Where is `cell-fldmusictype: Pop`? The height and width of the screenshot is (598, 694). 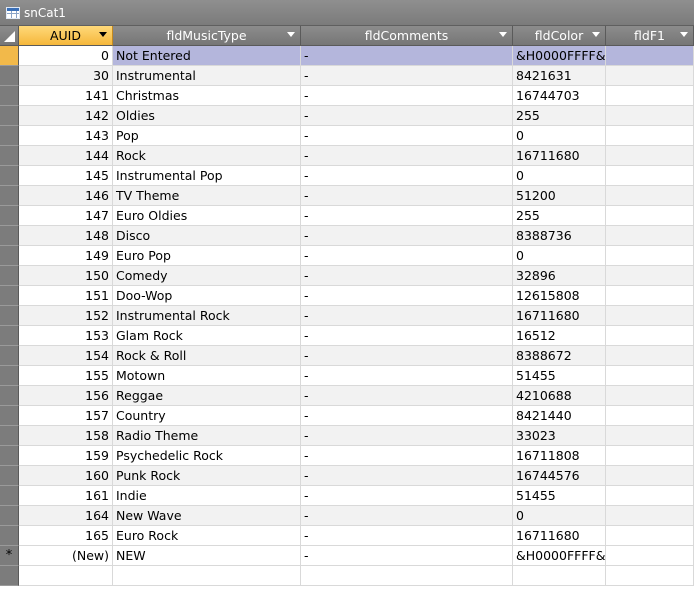 cell-fldmusictype: Pop is located at coordinates (207, 136).